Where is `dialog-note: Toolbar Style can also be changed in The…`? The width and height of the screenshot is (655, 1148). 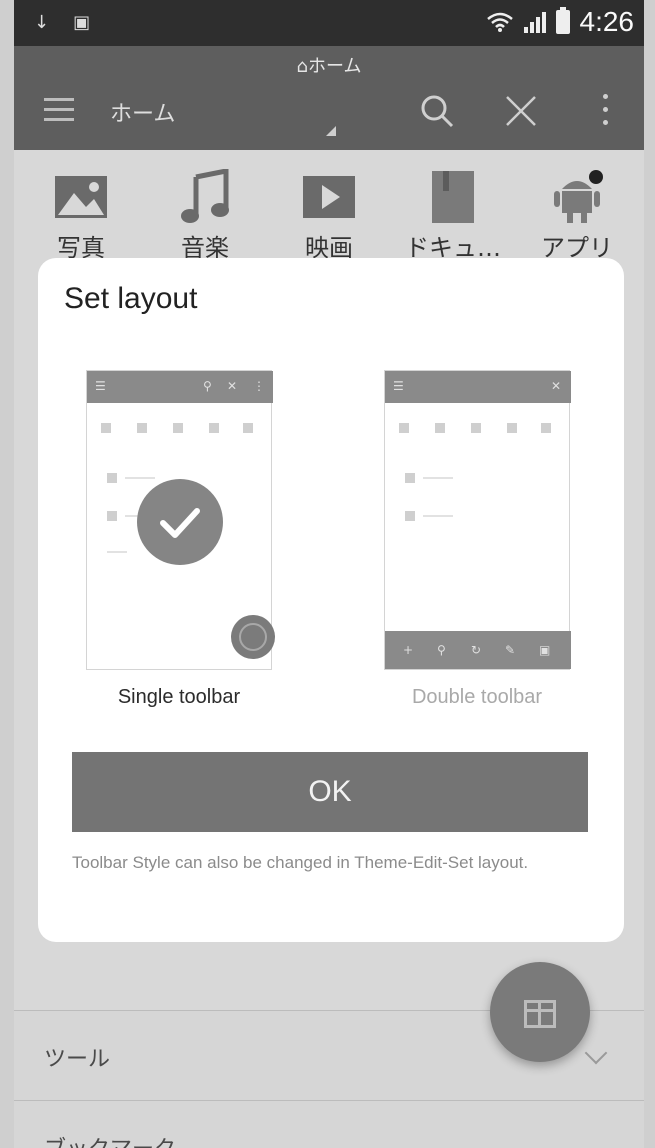 dialog-note: Toolbar Style can also be changed in The… is located at coordinates (300, 862).